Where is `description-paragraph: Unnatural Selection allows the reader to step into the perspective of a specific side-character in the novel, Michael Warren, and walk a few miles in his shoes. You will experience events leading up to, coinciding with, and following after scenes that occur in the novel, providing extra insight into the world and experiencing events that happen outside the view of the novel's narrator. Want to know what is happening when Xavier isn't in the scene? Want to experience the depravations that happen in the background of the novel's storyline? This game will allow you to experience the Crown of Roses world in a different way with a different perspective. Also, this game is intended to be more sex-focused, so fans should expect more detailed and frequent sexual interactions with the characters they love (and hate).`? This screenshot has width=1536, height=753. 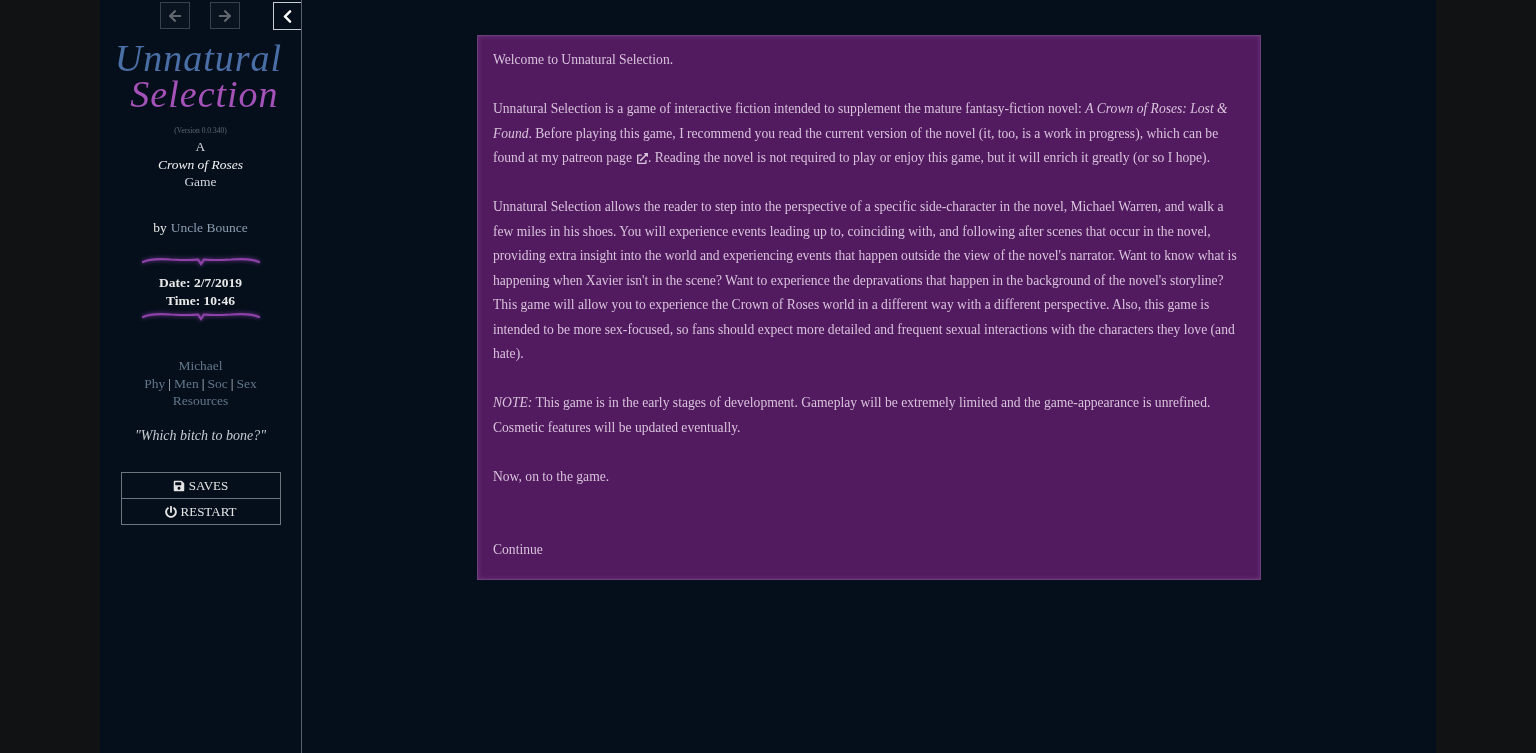 description-paragraph: Unnatural Selection allows the reader to step into the perspective of a specific side-character in the novel, Michael Warren, and walk a few miles in his shoes. You will experience events leading up to, coinciding with, and following after scenes that occur in the novel, providing extra insight into the world and experiencing events that happen outside the view of the novel's narrator. Want to know what is happening when Xavier isn't in the scene? Want to experience the depravations that happen in the background of the novel's storyline? This game will allow you to experience the Crown of Roses world in a different way with a different perspective. Also, this game is intended to be more sex-focused, so fans should expect more detailed and frequent sexual interactions with the characters they love (and hate). is located at coordinates (865, 280).